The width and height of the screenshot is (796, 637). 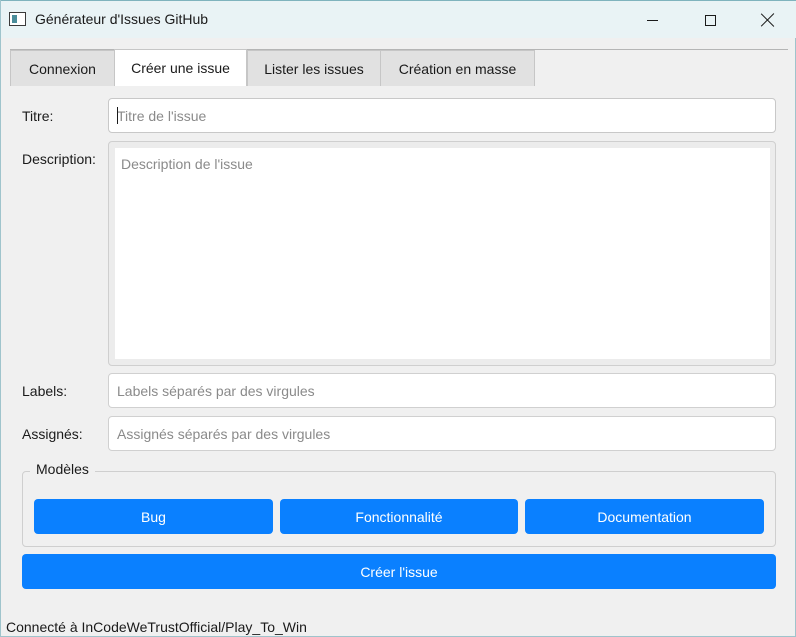 What do you see at coordinates (117, 115) in the screenshot?
I see `text-cursor` at bounding box center [117, 115].